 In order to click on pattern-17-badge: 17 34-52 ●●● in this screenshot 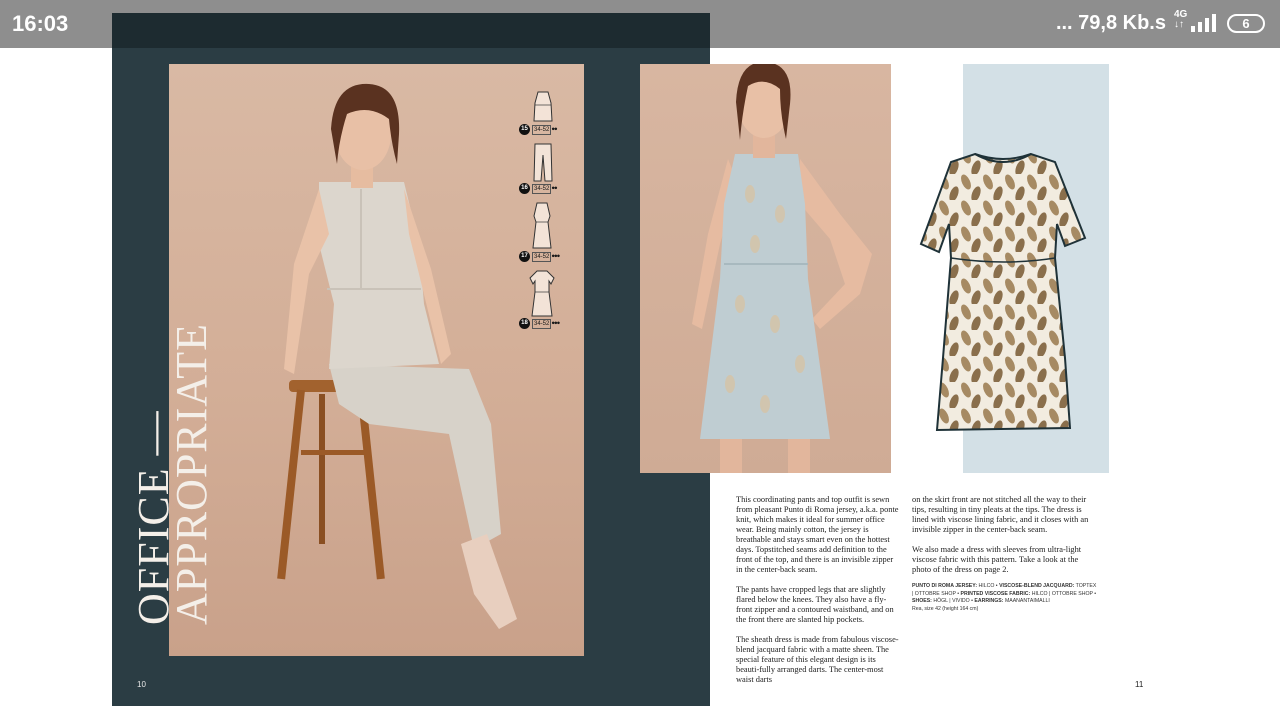, I will do `click(539, 256)`.